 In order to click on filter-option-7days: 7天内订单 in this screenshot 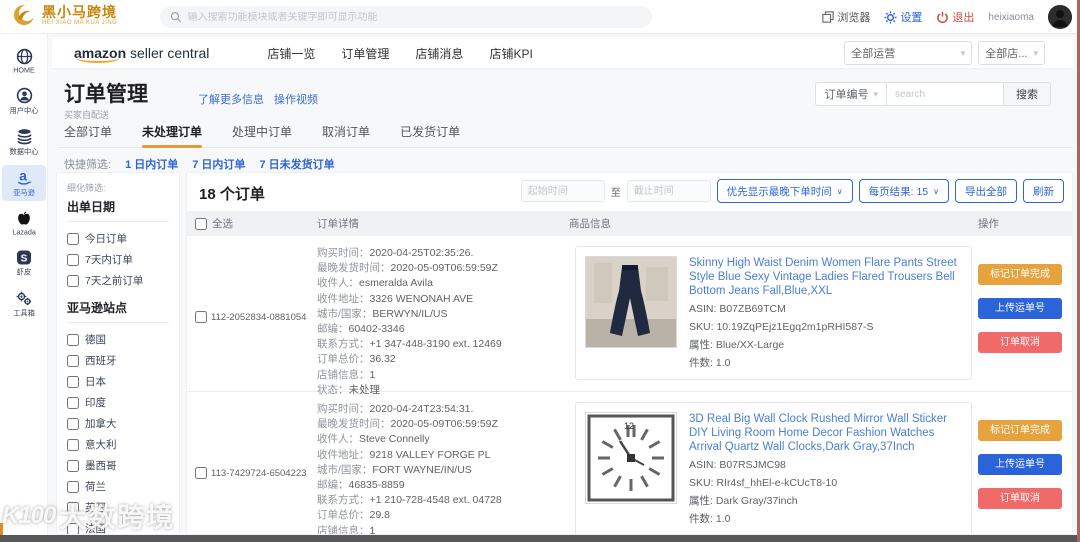, I will do `click(118, 259)`.